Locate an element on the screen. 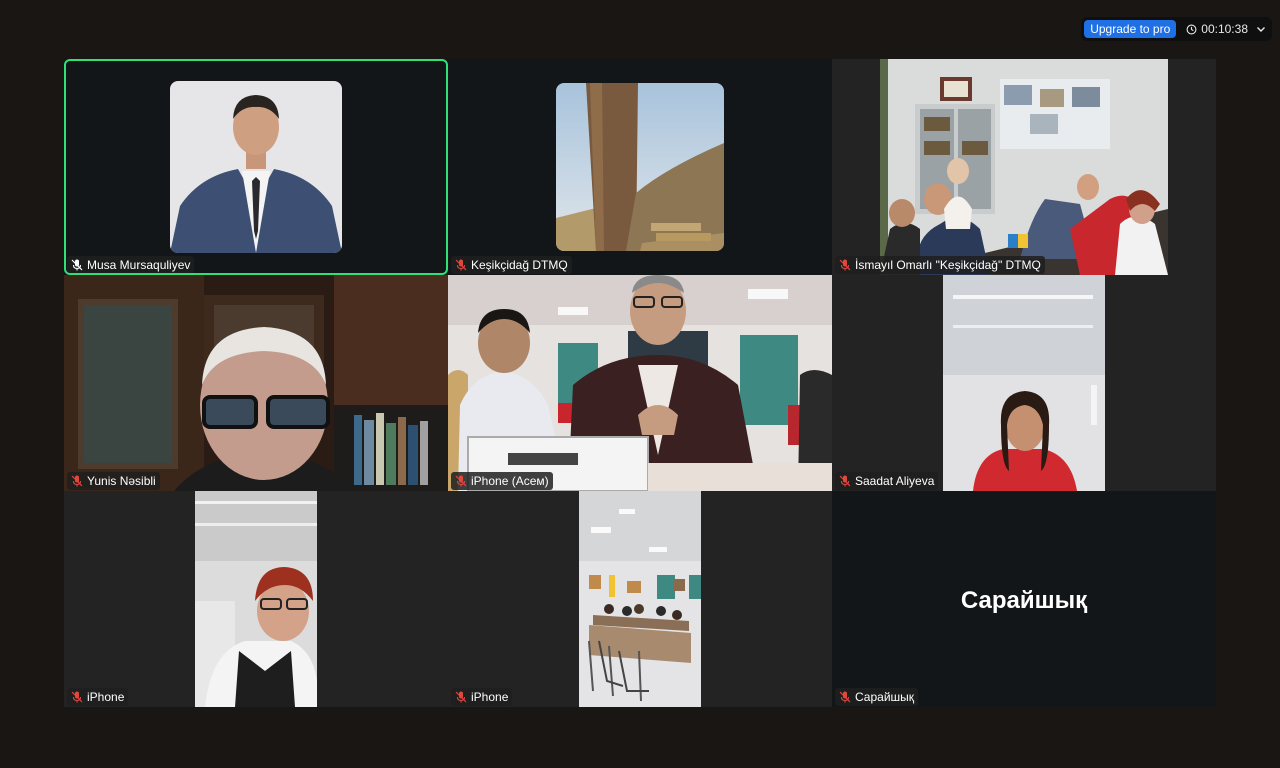 The image size is (1280, 768). meeting-timer: 00:10:38 is located at coordinates (1217, 29).